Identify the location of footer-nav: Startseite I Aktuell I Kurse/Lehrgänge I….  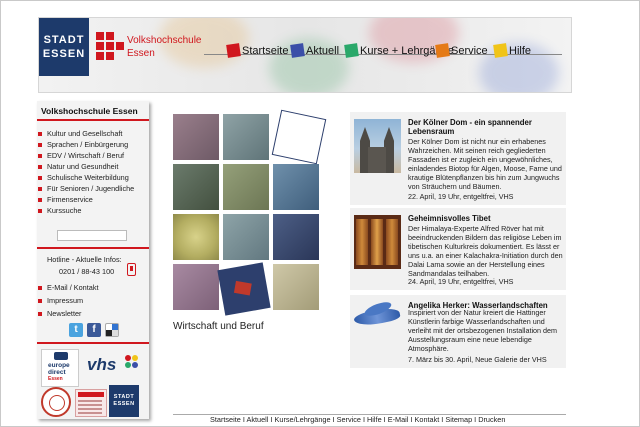
(358, 419).